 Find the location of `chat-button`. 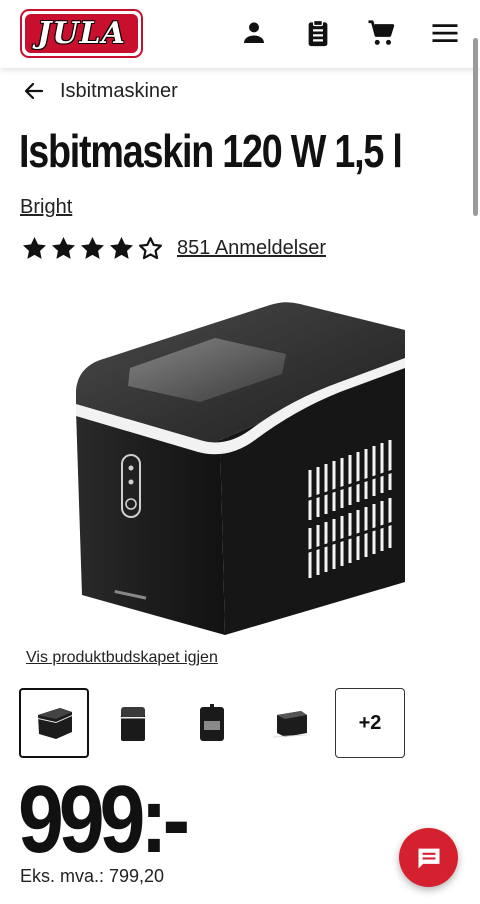

chat-button is located at coordinates (428, 857).